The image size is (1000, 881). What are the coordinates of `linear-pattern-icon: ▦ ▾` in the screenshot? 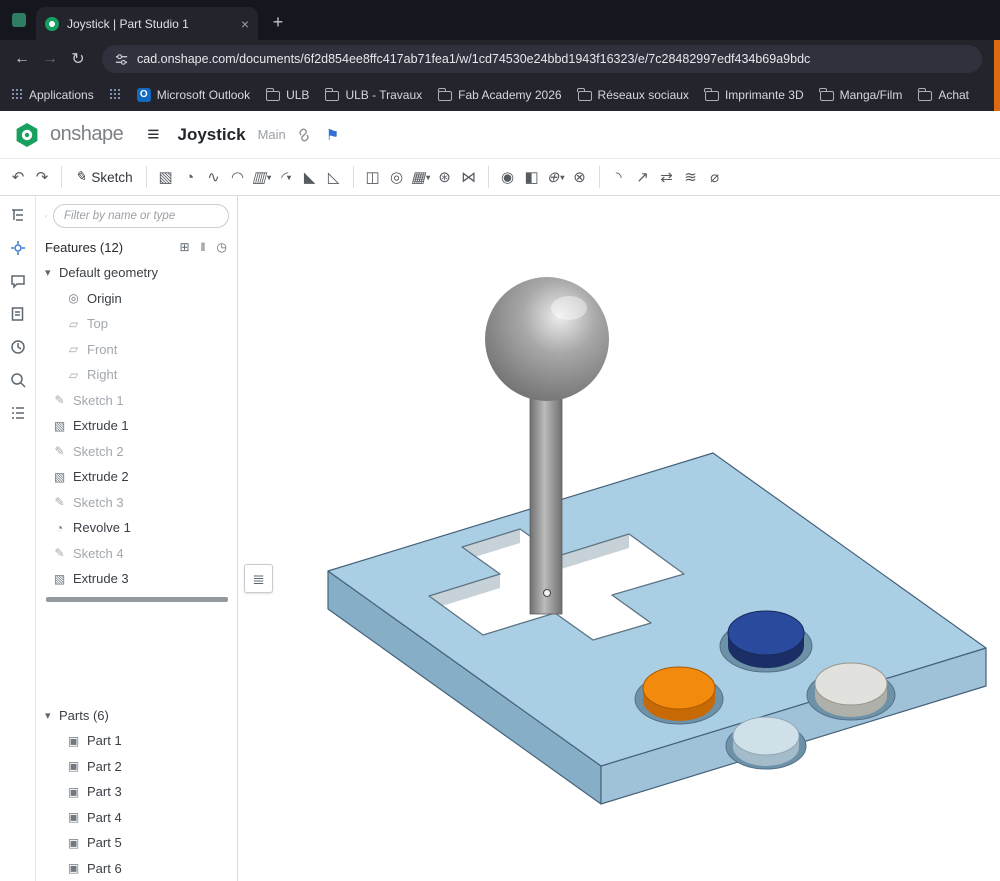 It's located at (421, 177).